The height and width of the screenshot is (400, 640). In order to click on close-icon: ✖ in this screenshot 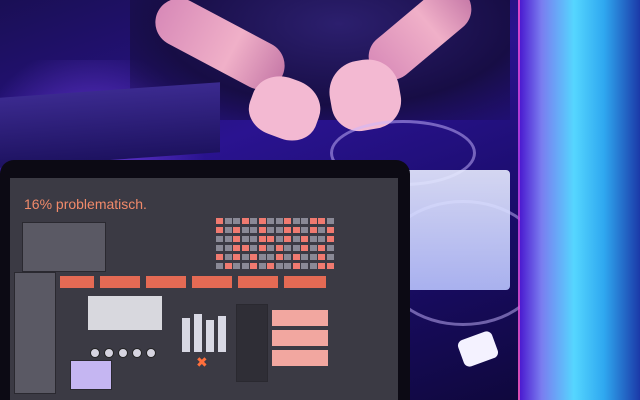, I will do `click(202, 362)`.